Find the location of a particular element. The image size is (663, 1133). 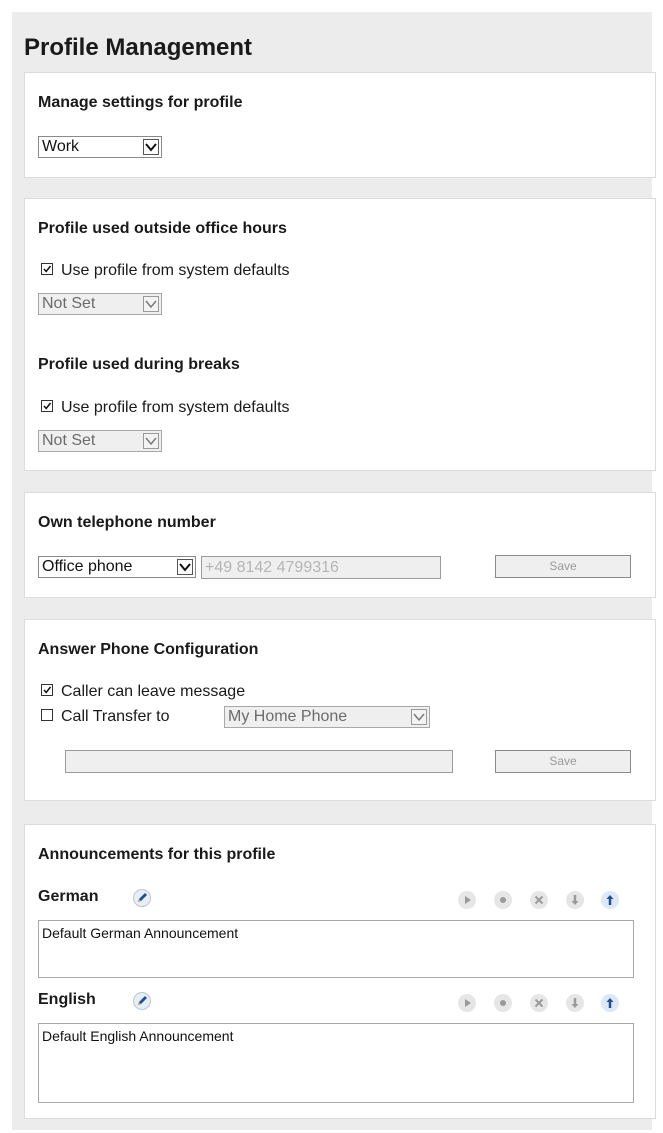

caller-leave-message-label: Caller can leave message is located at coordinates (153, 691).